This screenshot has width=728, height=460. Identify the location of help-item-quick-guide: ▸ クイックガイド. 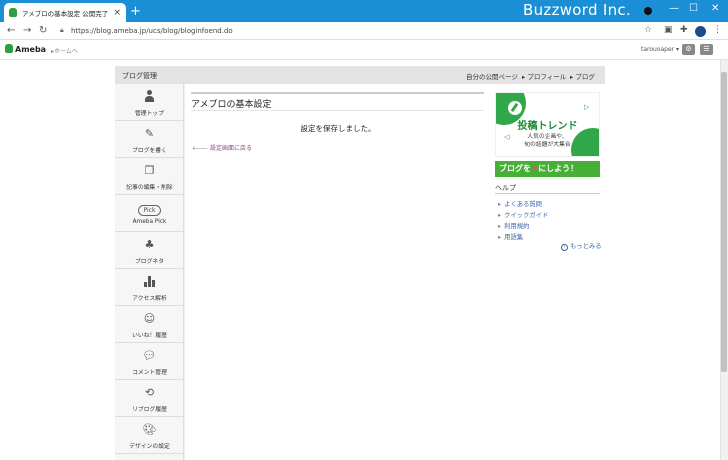
(523, 214).